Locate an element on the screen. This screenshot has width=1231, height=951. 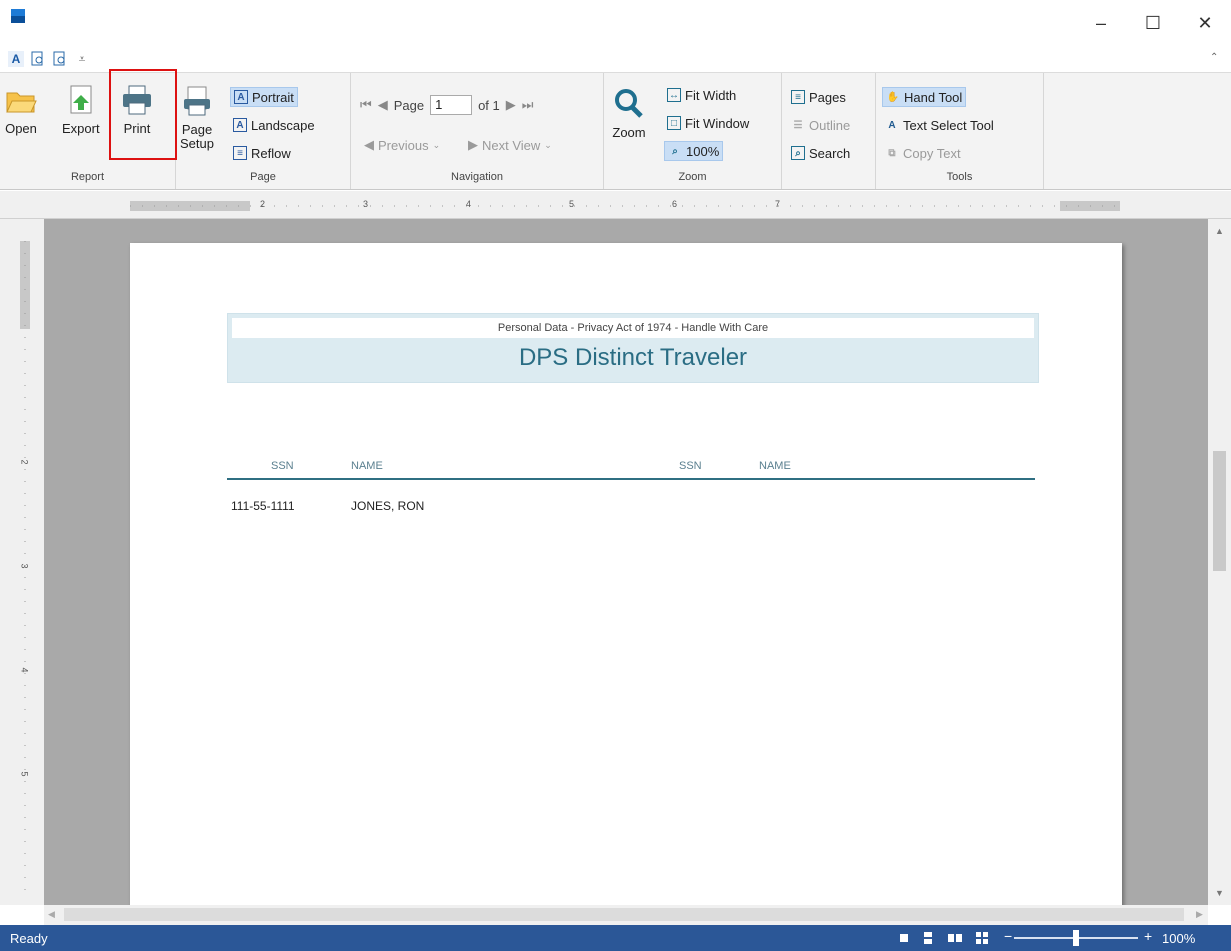
navigation-group-label: Navigation is located at coordinates (477, 177).